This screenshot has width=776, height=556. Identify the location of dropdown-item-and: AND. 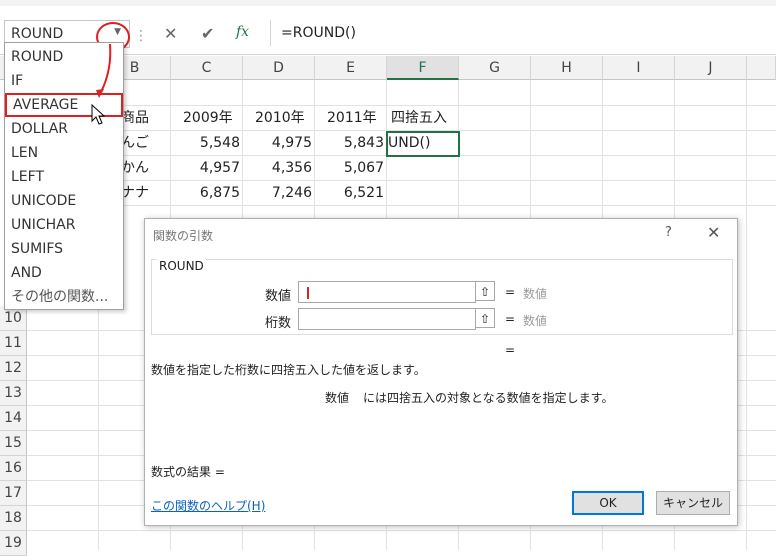
(64, 273).